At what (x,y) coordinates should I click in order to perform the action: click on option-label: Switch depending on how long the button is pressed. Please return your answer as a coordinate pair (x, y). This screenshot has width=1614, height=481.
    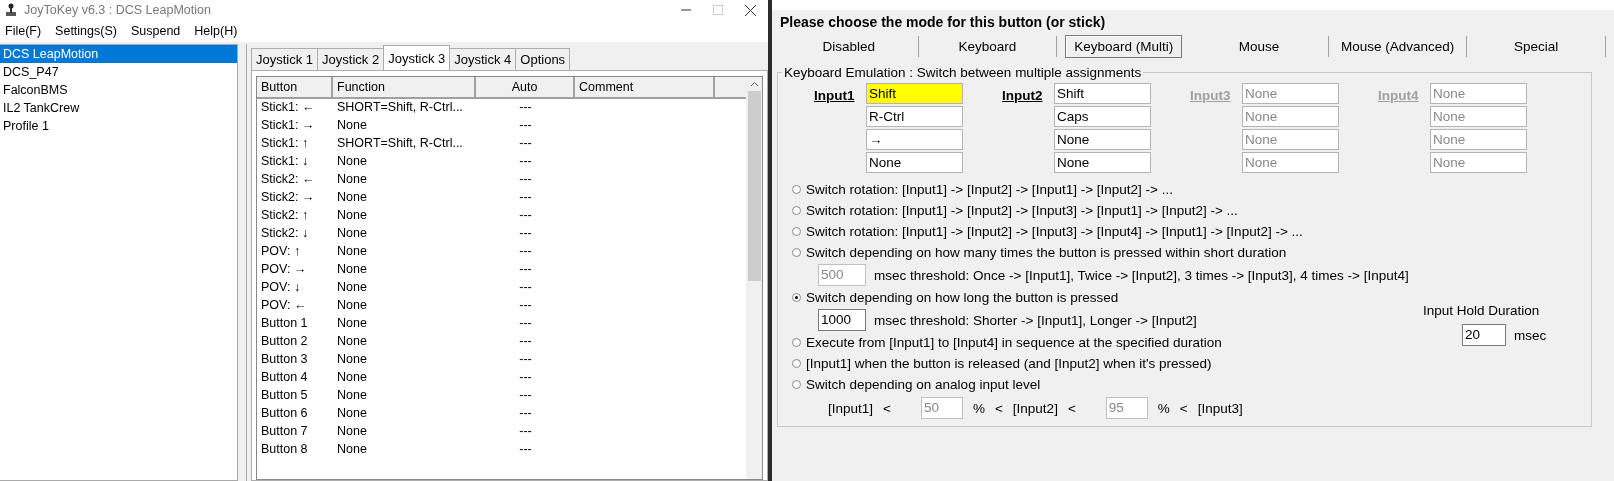
    Looking at the image, I should click on (962, 297).